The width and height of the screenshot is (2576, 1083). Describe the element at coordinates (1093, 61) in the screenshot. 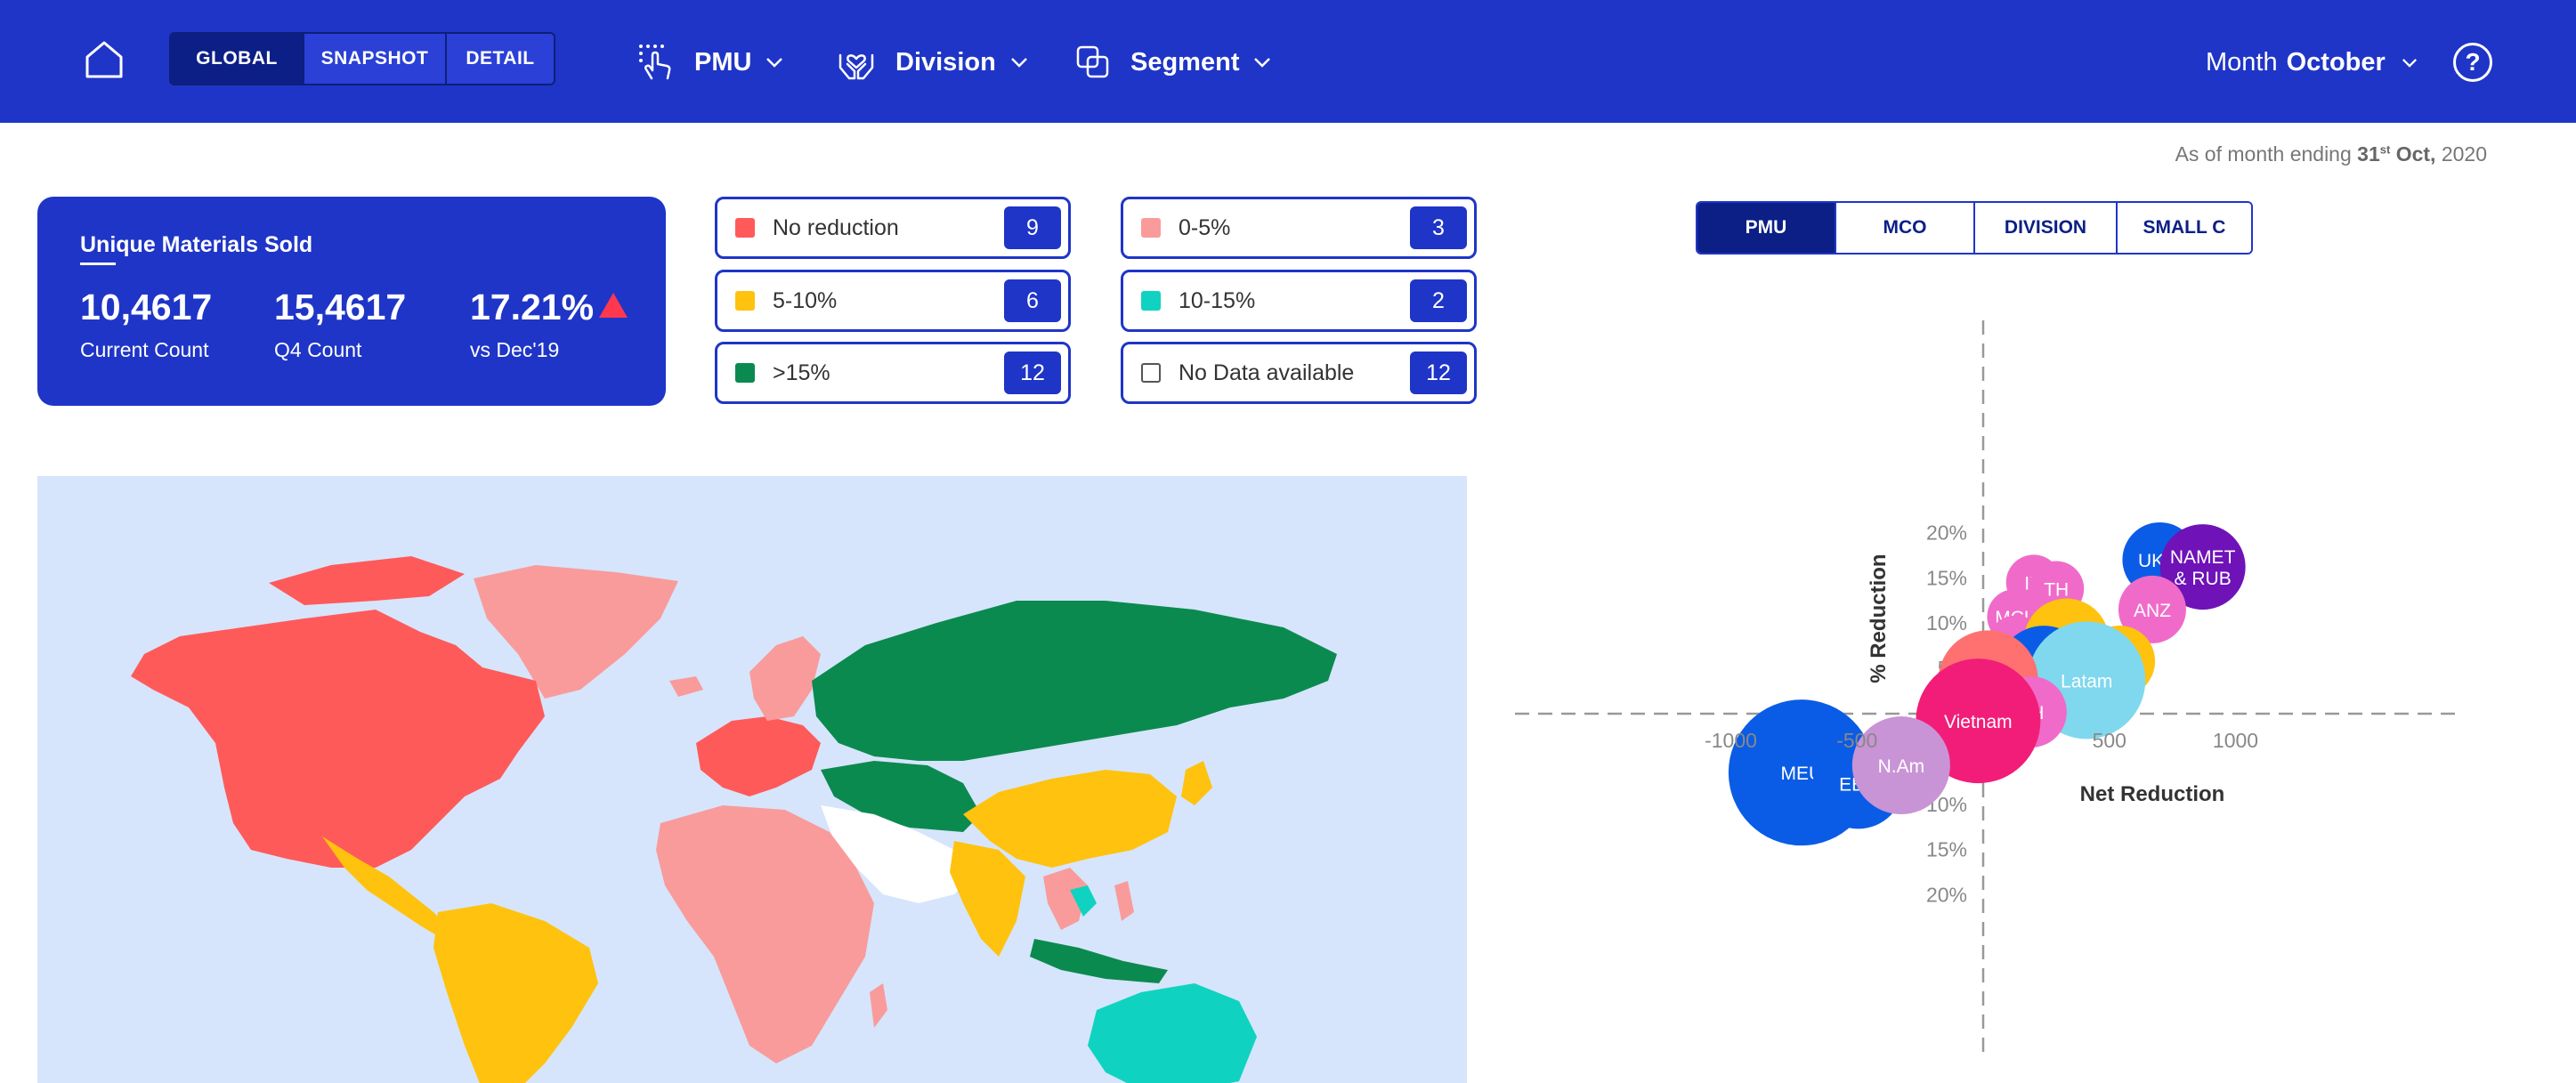

I see `copy-squares-icon` at that location.